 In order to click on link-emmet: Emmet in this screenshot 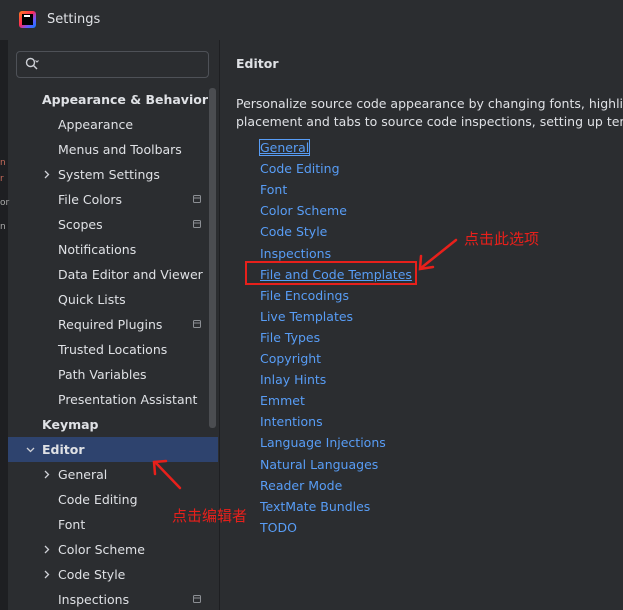, I will do `click(282, 400)`.